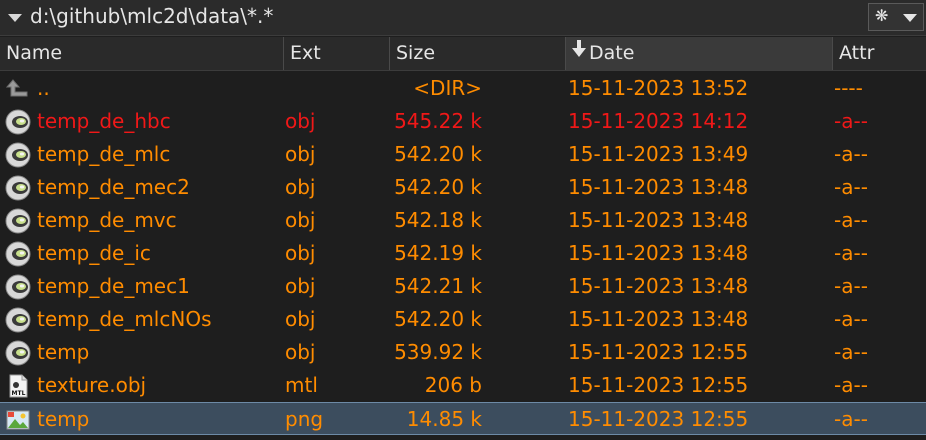  Describe the element at coordinates (444, 419) in the screenshot. I see `file-size: 14.85 k` at that location.